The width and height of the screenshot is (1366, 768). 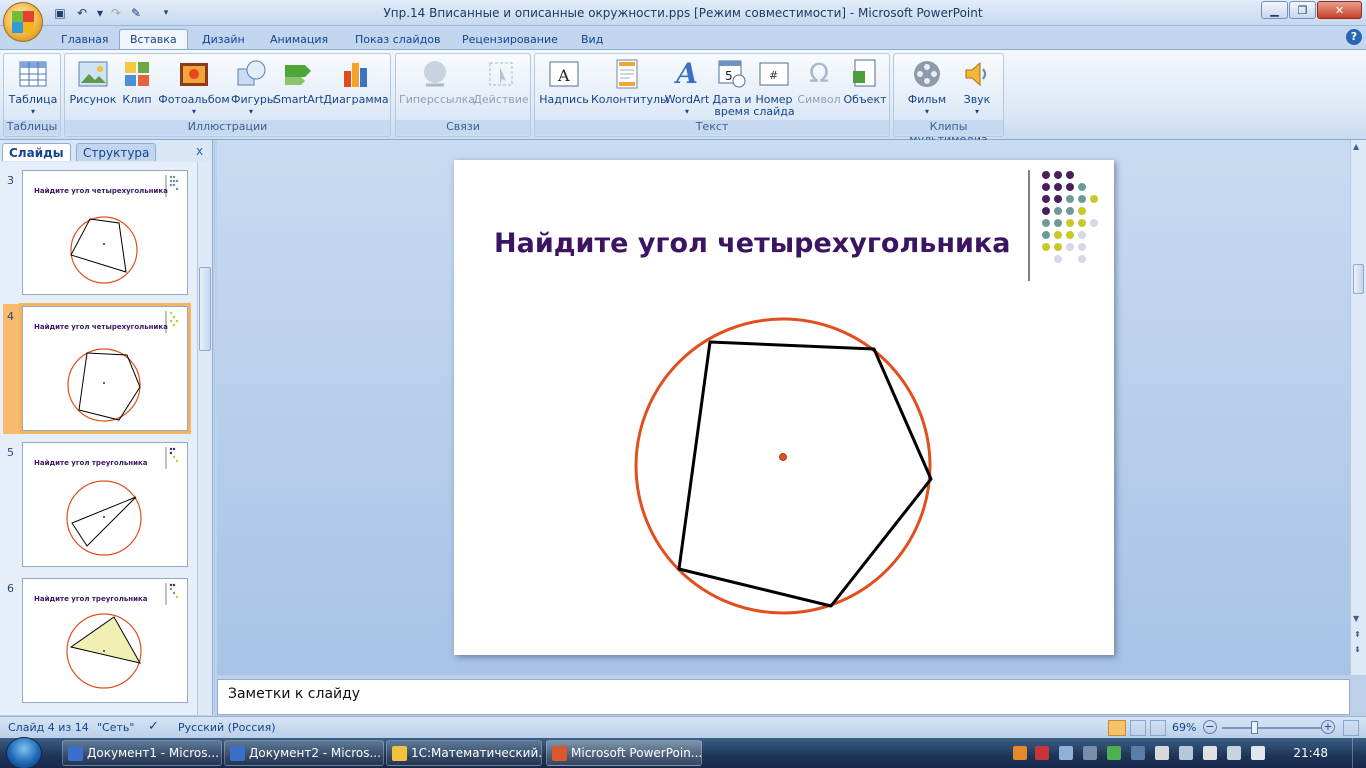 I want to click on slide-thumbnail-3: Найдите угол четырехугольника, so click(x=105, y=232).